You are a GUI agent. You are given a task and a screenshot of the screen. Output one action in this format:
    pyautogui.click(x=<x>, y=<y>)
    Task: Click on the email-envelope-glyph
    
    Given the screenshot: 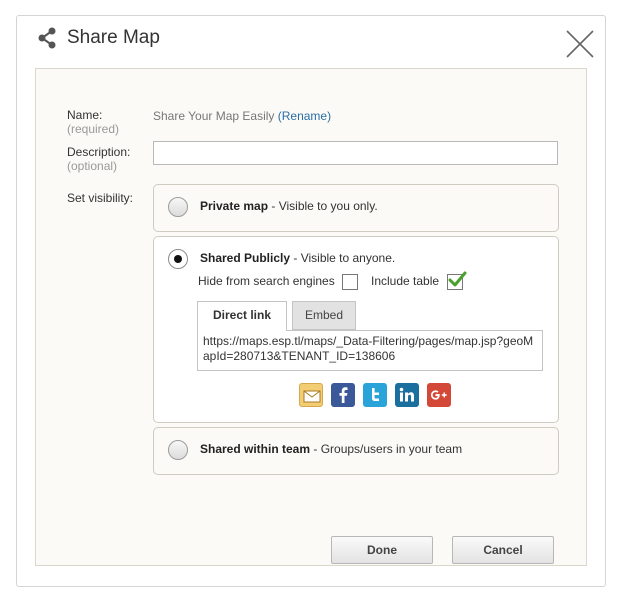 What is the action you would take?
    pyautogui.click(x=312, y=396)
    